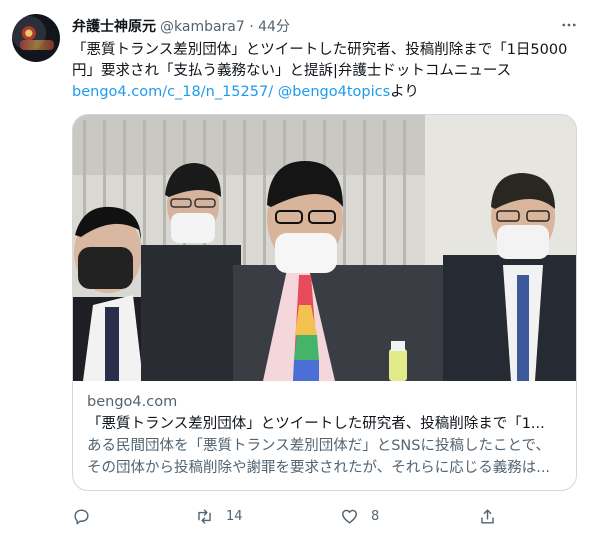 The width and height of the screenshot is (595, 539). Describe the element at coordinates (334, 92) in the screenshot. I see `tweet-link-mention: @bengo4topics` at that location.